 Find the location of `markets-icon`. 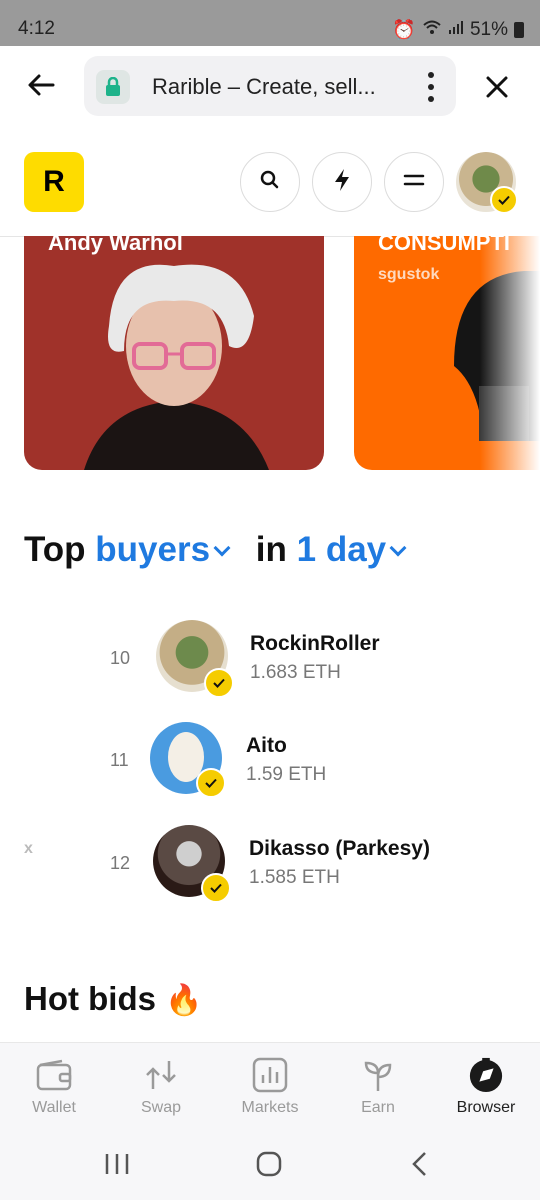

markets-icon is located at coordinates (270, 1075).